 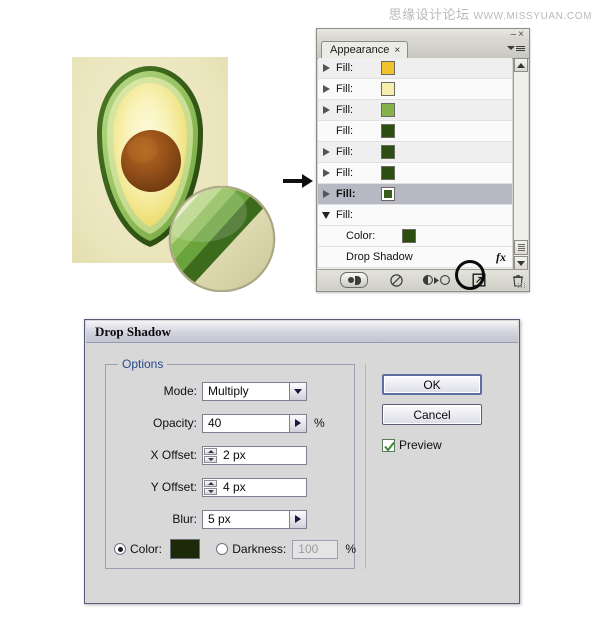 I want to click on darkness-unit: %, so click(x=350, y=549).